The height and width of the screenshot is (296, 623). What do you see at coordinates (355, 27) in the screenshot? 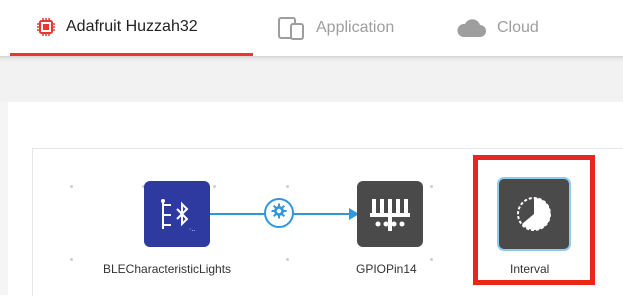
I see `tab-application-label: Application` at bounding box center [355, 27].